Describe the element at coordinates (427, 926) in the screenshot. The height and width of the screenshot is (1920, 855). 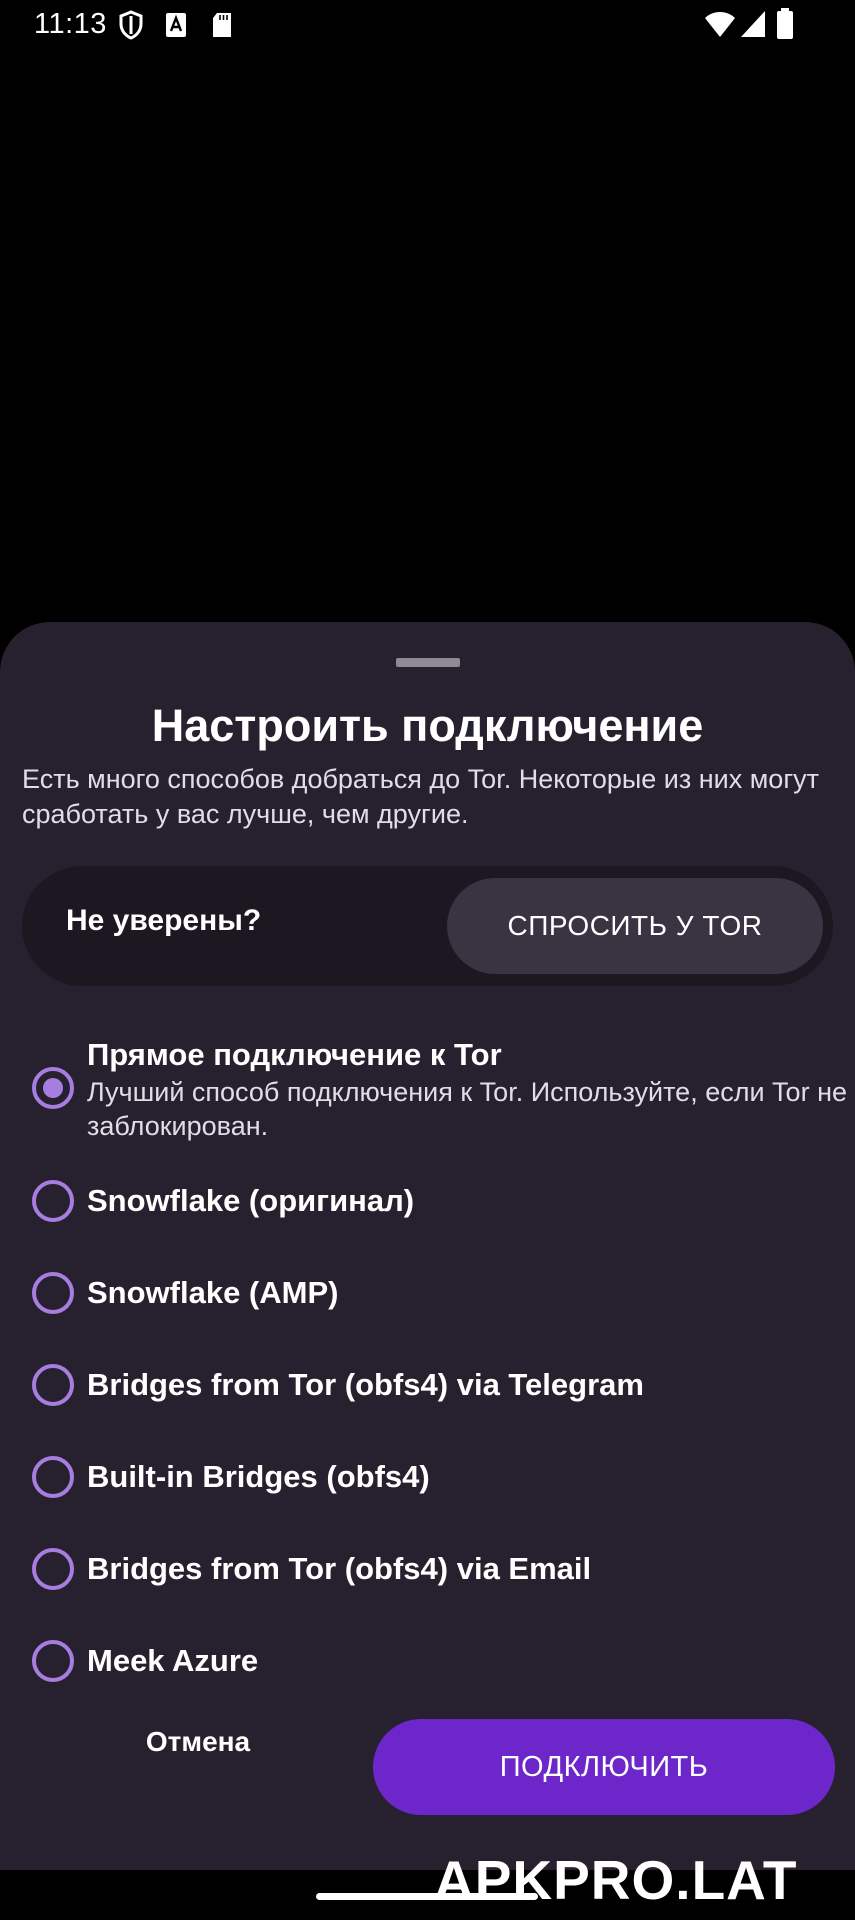
I see `not-sure-panel: Не уверены? СПРОСИТЬ У TOR` at that location.